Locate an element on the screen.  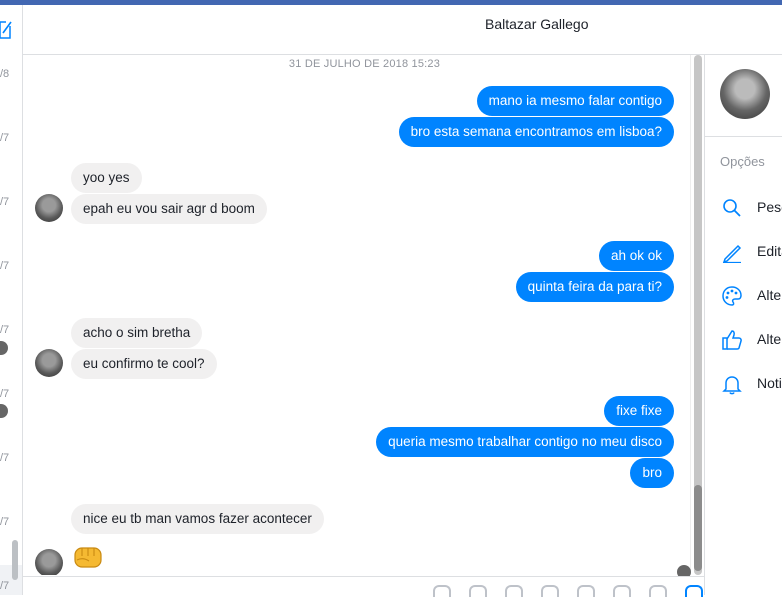
fist-bump-emoji is located at coordinates (88, 557).